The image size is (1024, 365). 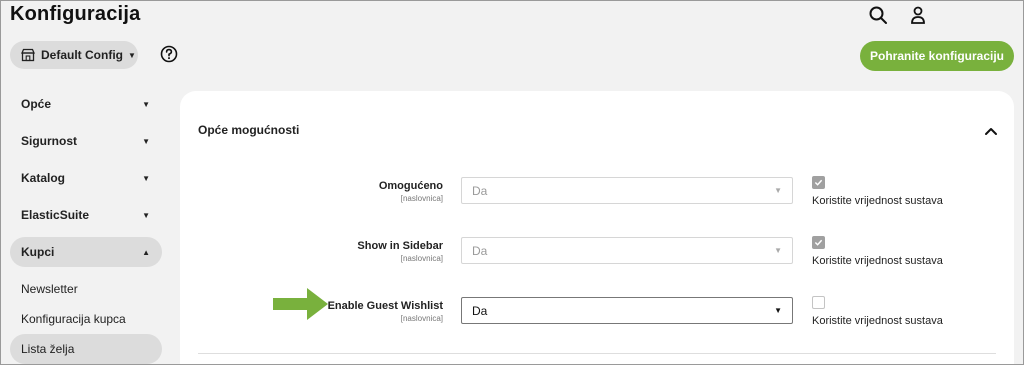 I want to click on sidebar-item-label: Opće, so click(x=36, y=104).